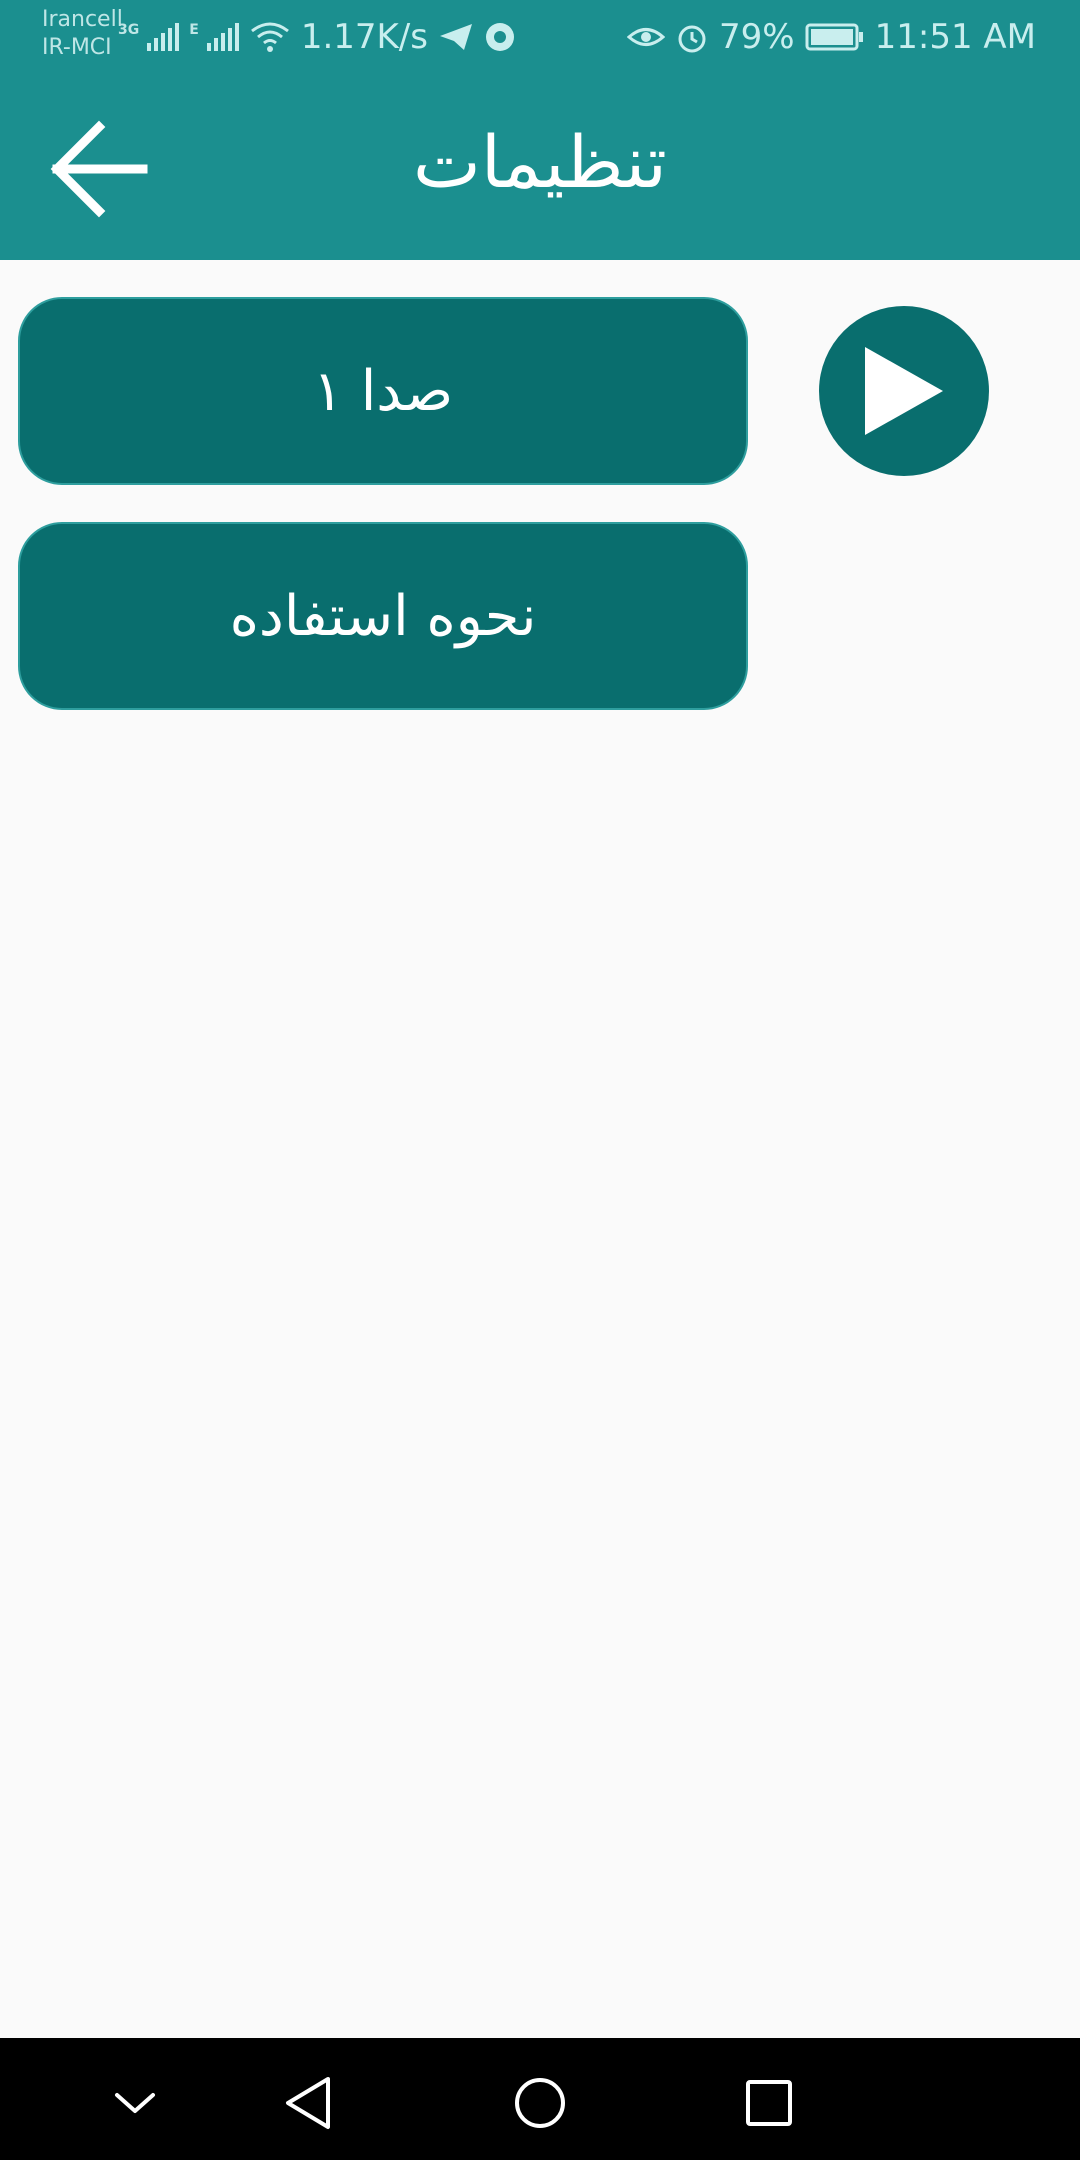 This screenshot has width=1080, height=2160. I want to click on status-left-icons: 3G E 1.17K/s, so click(317, 37).